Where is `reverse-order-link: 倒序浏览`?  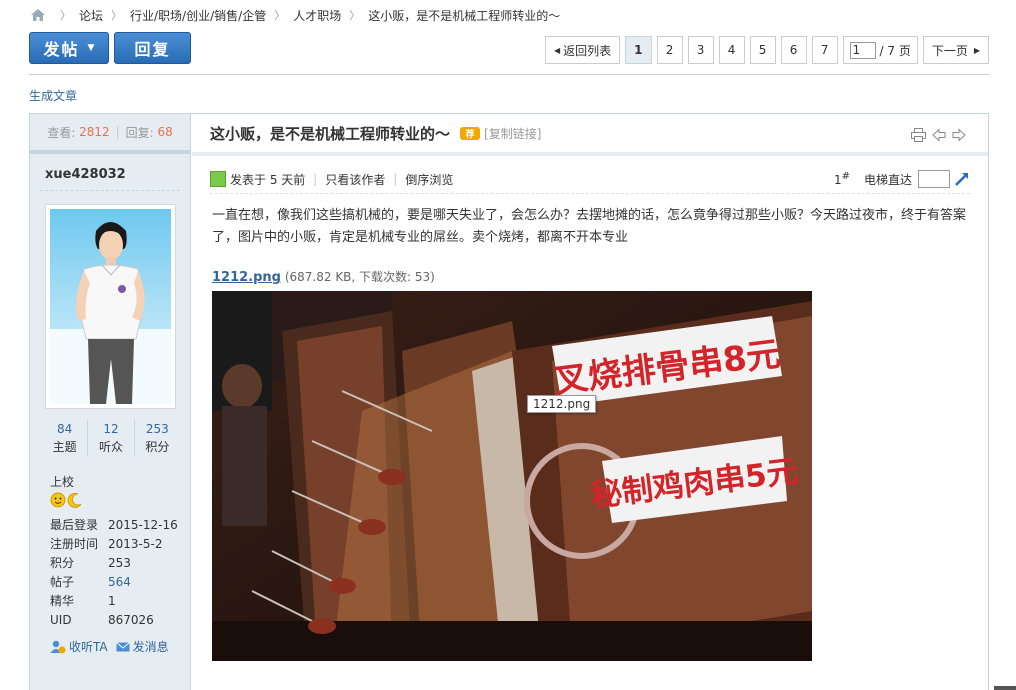 reverse-order-link: 倒序浏览 is located at coordinates (429, 179).